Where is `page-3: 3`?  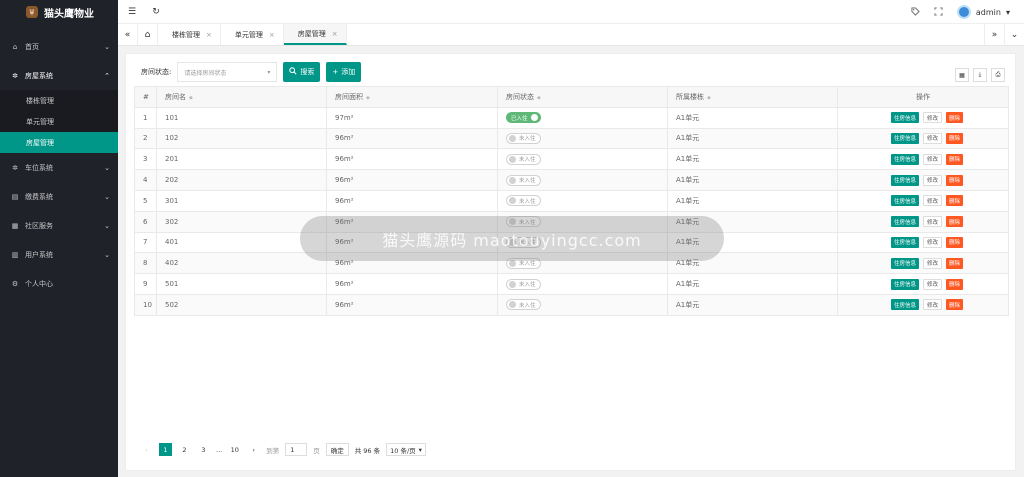 page-3: 3 is located at coordinates (203, 449).